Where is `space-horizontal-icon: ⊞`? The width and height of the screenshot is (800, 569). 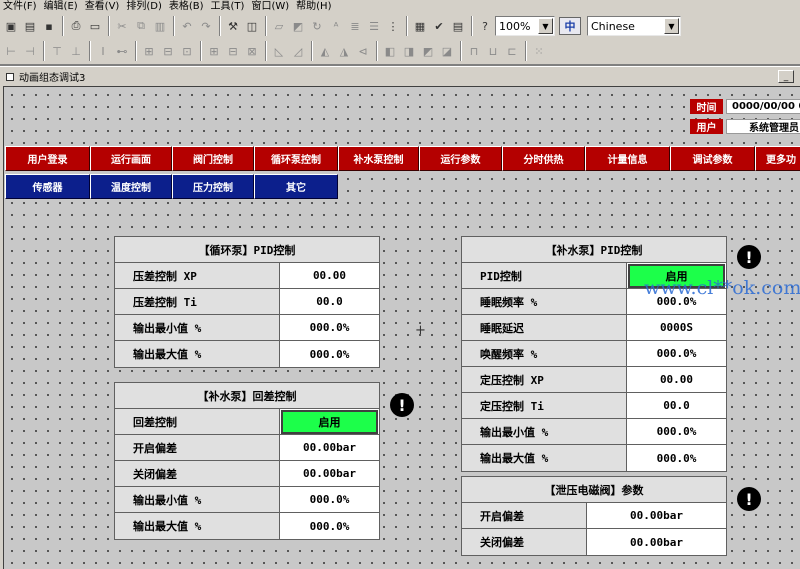 space-horizontal-icon: ⊞ is located at coordinates (214, 51).